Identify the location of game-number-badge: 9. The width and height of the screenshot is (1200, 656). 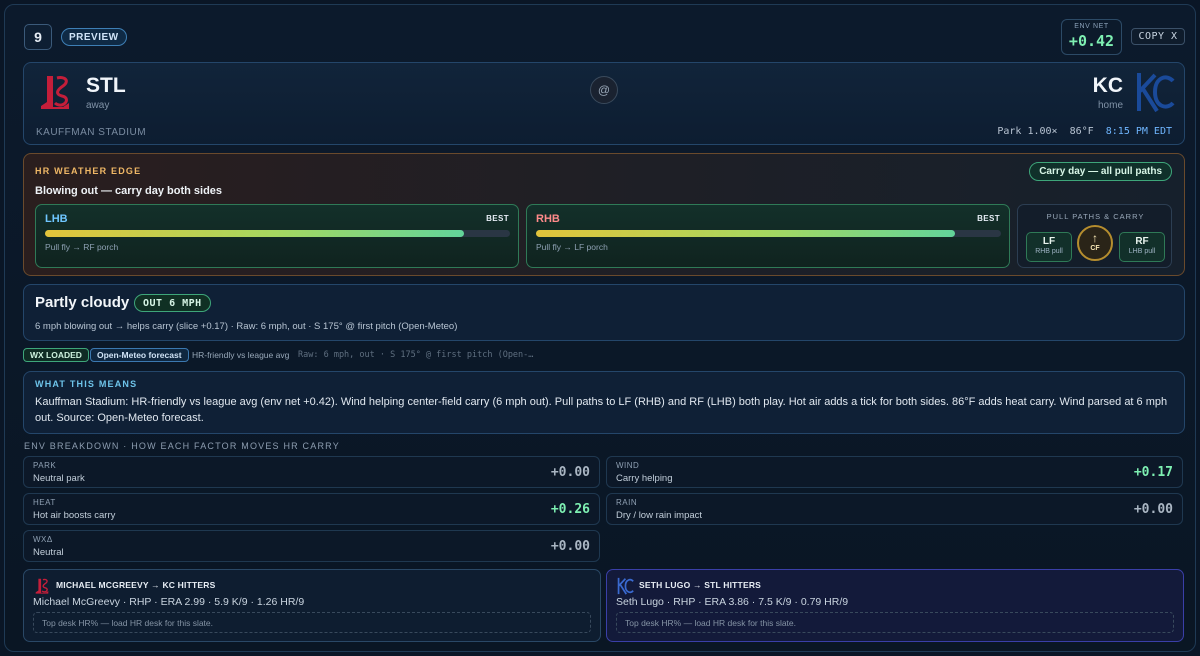
(38, 37).